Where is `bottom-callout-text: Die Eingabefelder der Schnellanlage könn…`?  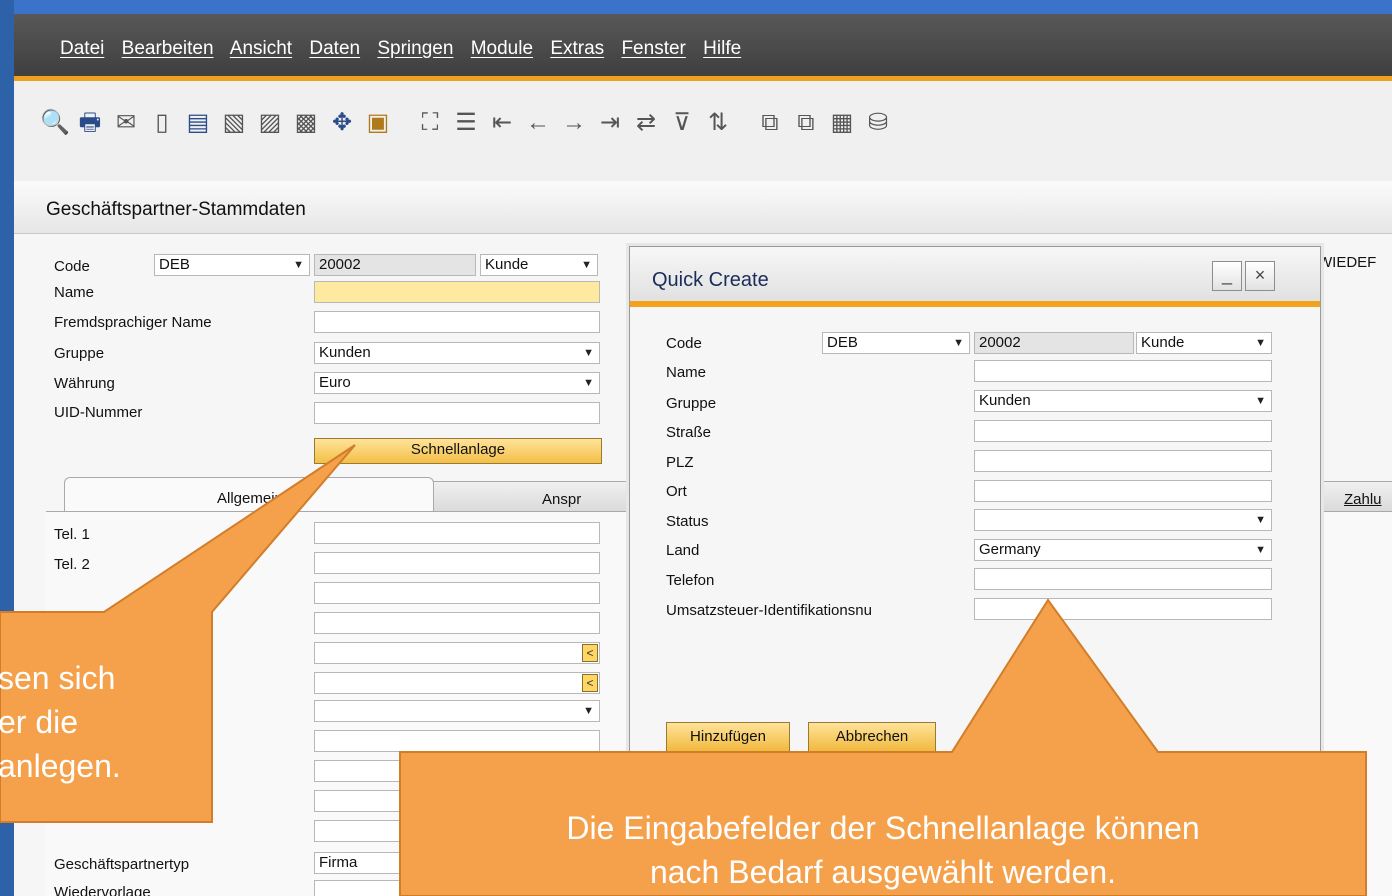 bottom-callout-text: Die Eingabefelder der Schnellanlage könn… is located at coordinates (883, 850).